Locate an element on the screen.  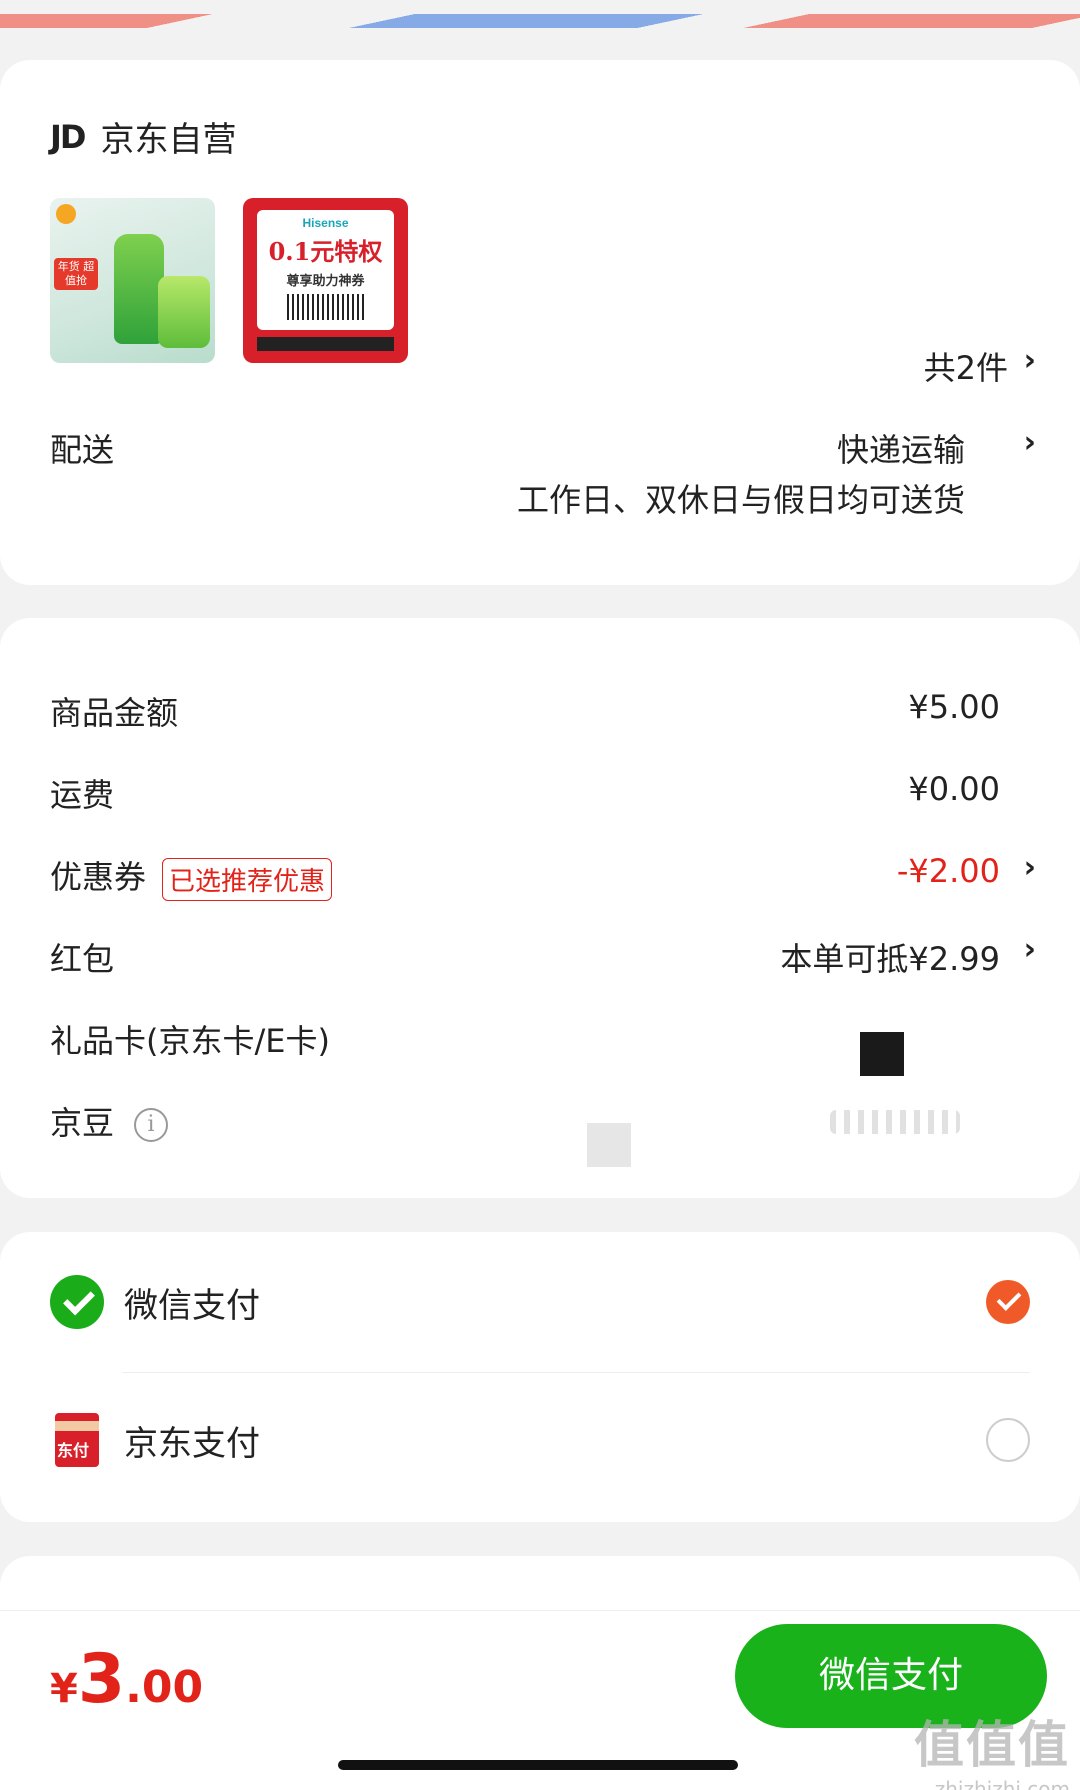
coupon-value: -¥2.00 is located at coordinates (948, 871).